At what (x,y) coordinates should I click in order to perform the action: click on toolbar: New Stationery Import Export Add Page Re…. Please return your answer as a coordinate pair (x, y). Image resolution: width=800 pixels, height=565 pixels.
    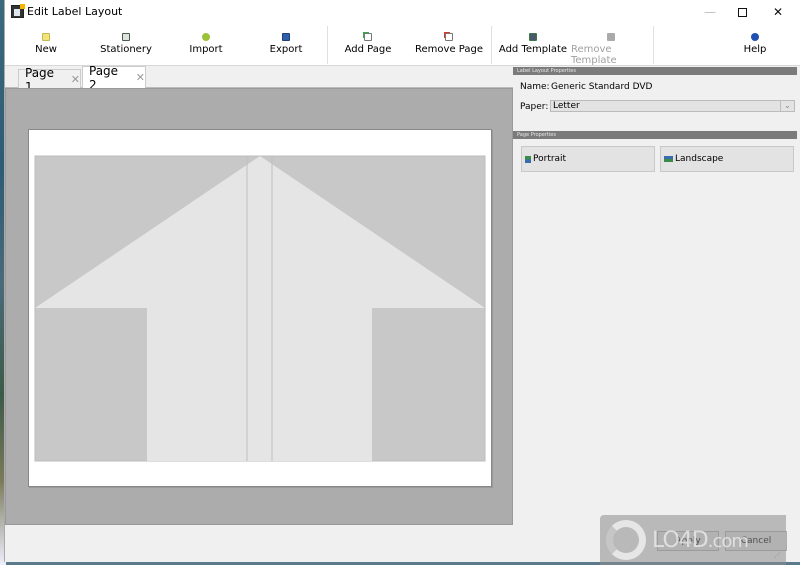
    Looking at the image, I should click on (402, 45).